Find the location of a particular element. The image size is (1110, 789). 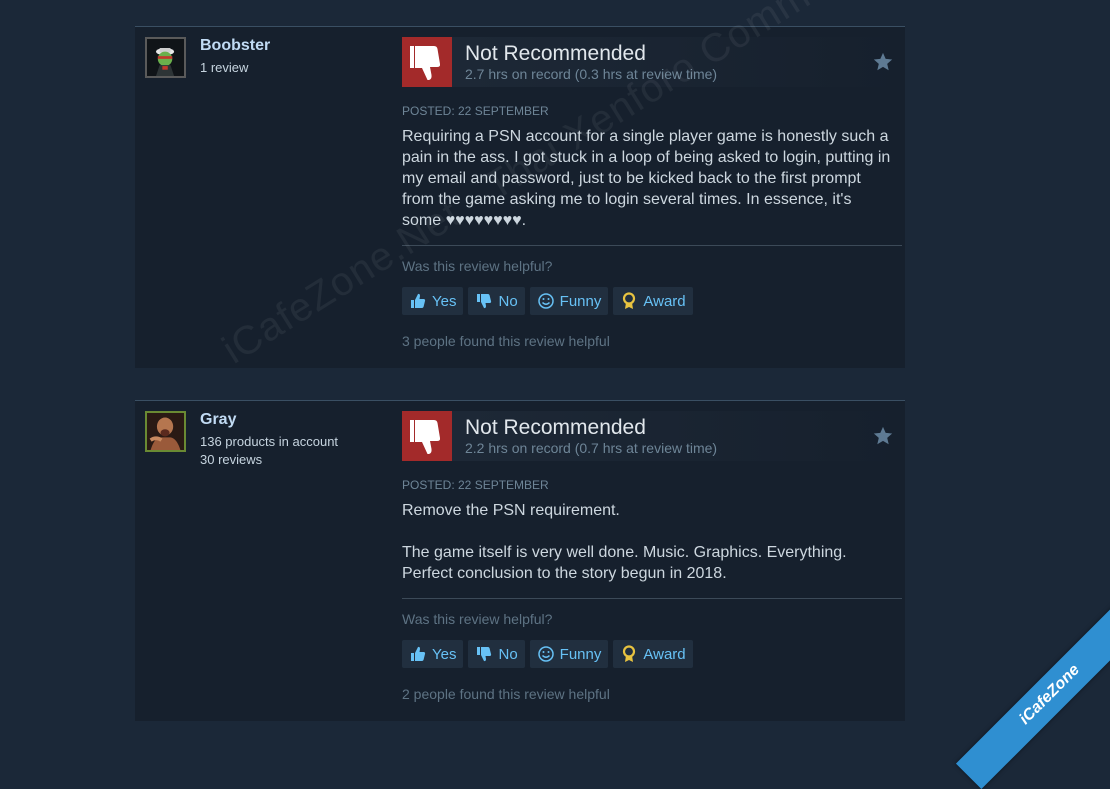

reviewer-review-count: 1 review is located at coordinates (224, 68).